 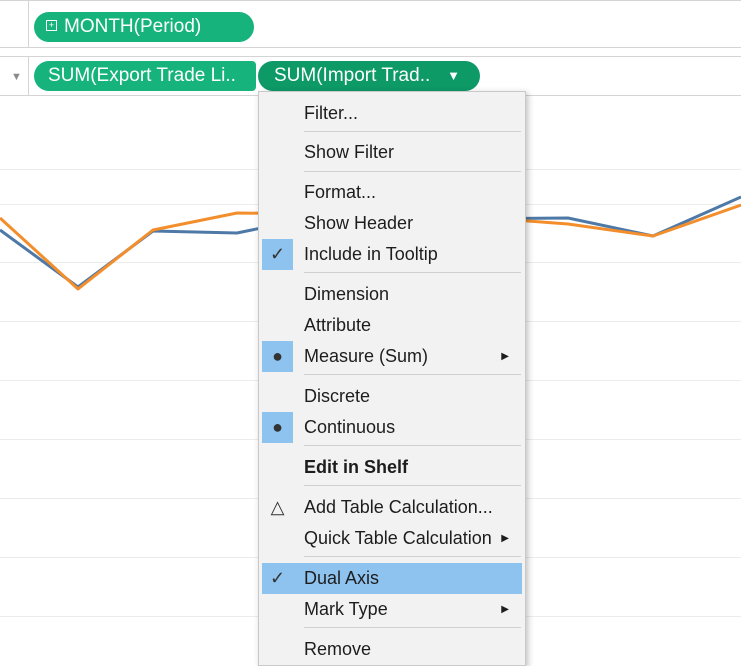 I want to click on delta-icon: △, so click(x=277, y=507).